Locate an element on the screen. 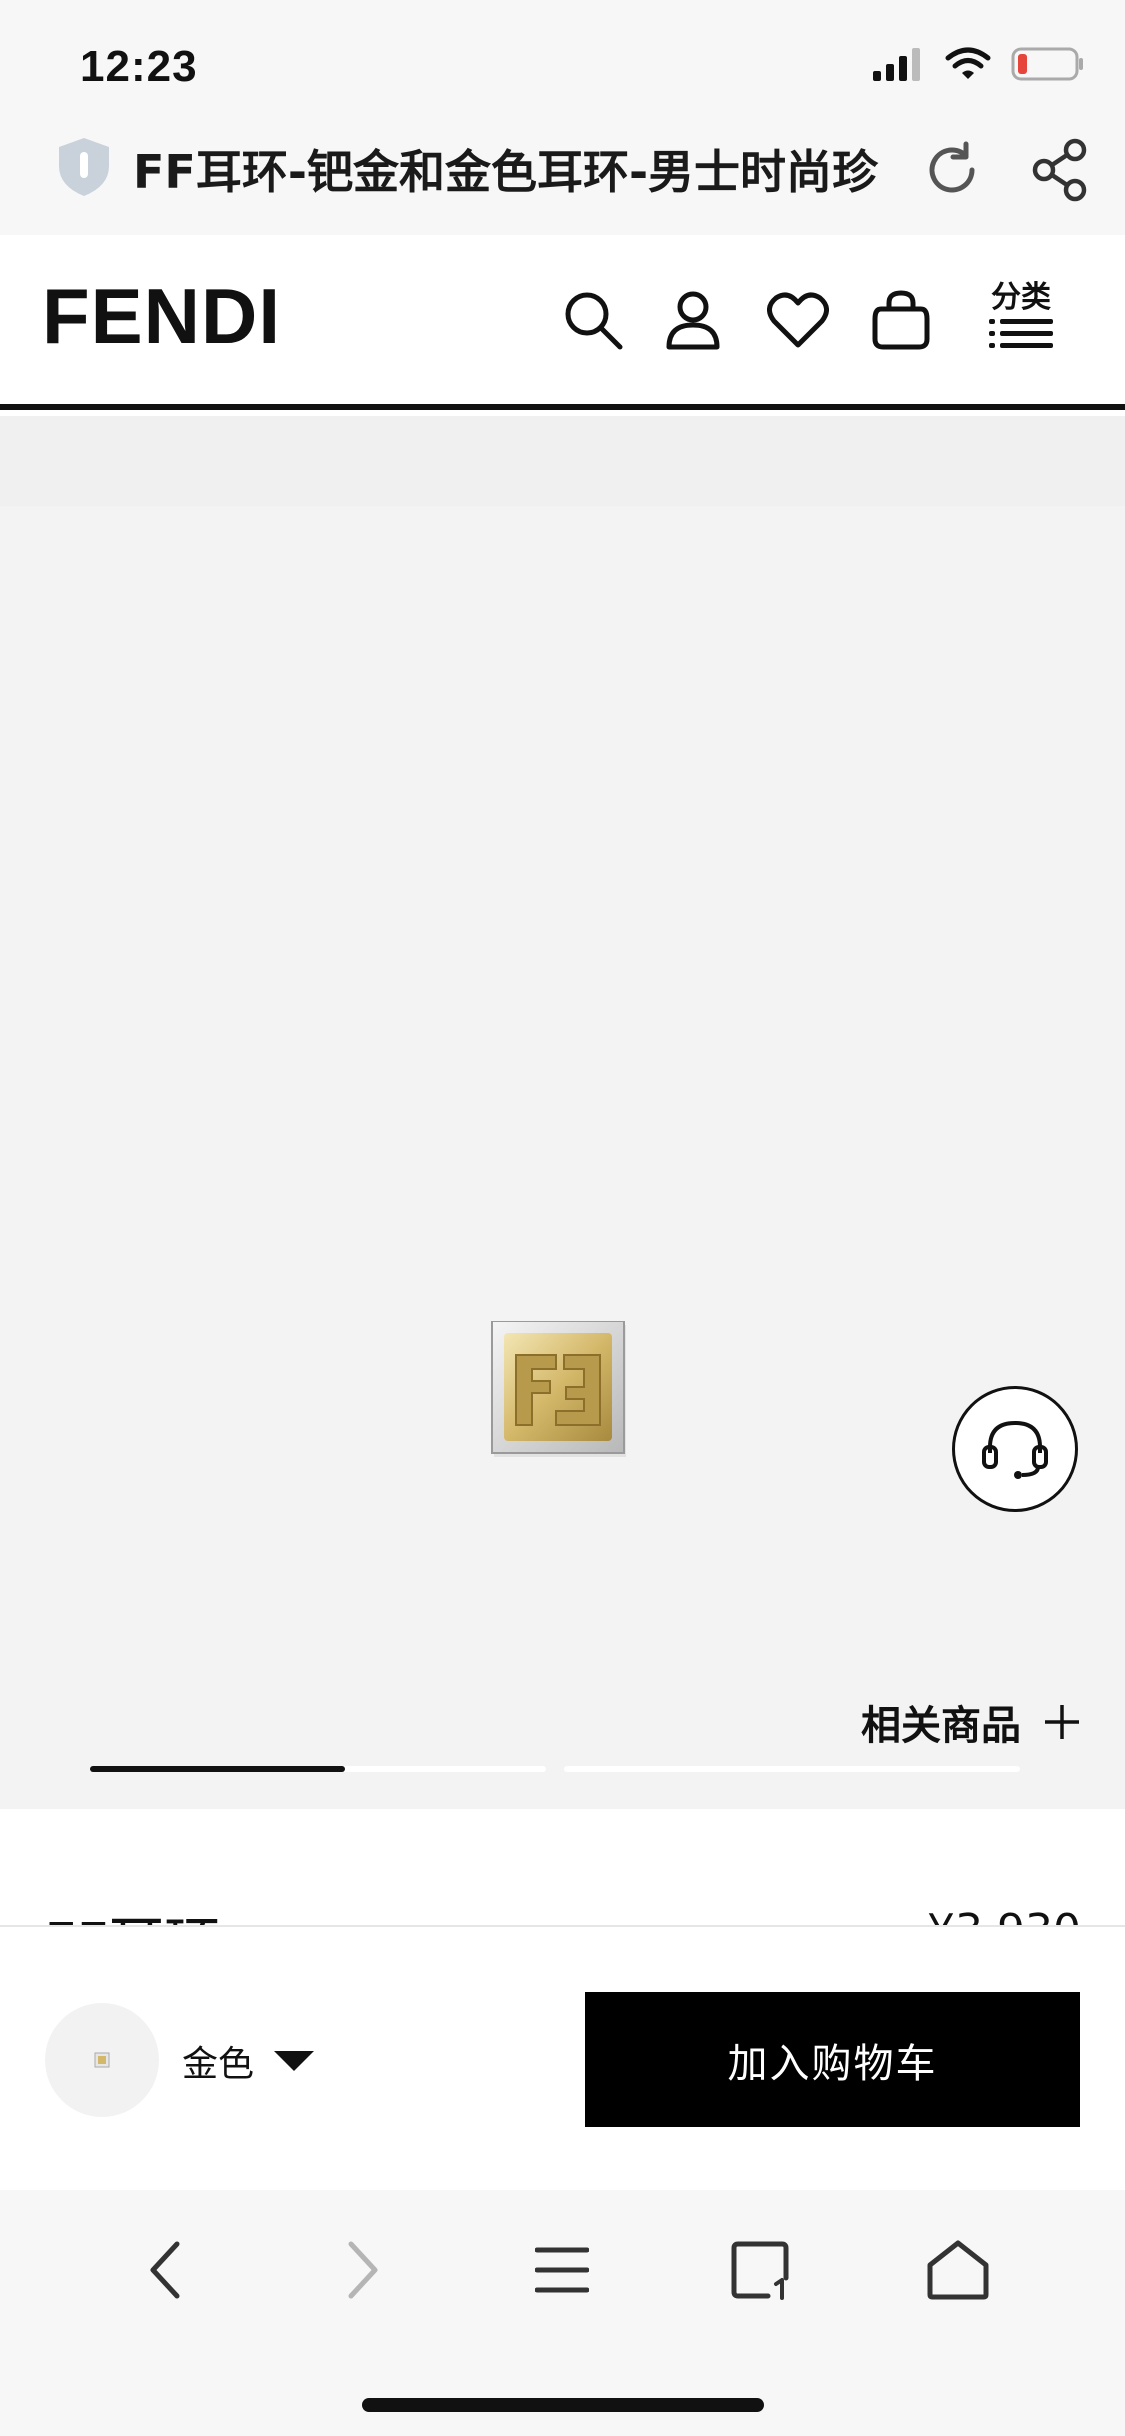  share-icon is located at coordinates (1060, 172).